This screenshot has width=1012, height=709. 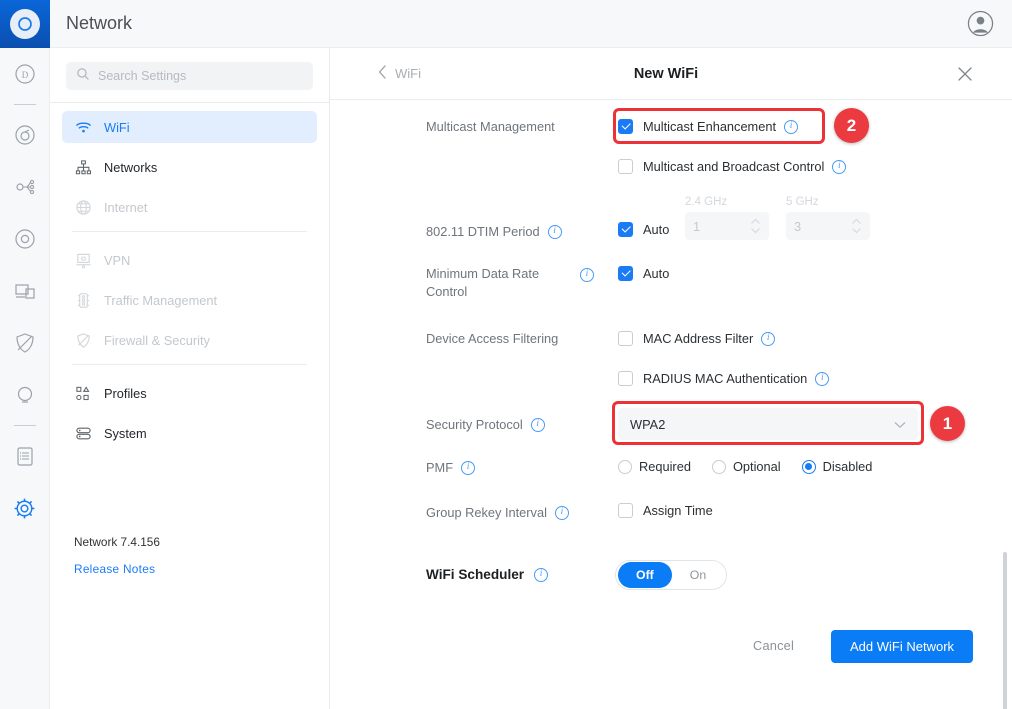 What do you see at coordinates (117, 542) in the screenshot?
I see `version-label: Network 7.4.156` at bounding box center [117, 542].